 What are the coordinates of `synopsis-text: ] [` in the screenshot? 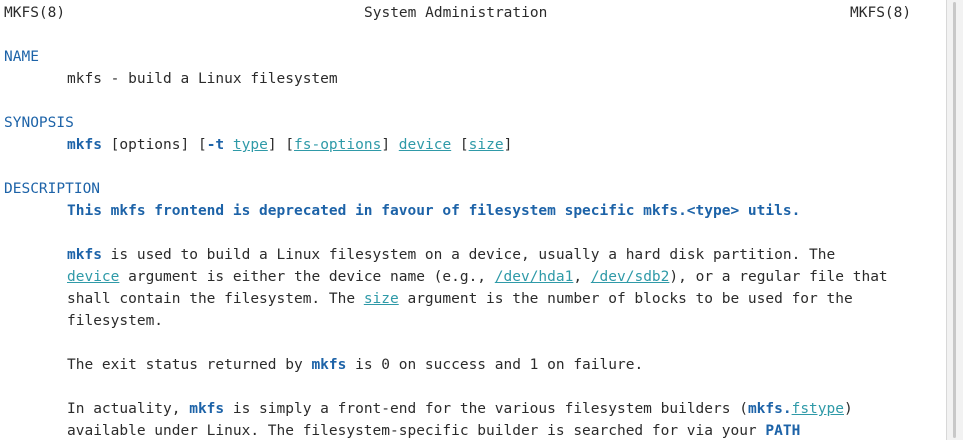 It's located at (281, 145).